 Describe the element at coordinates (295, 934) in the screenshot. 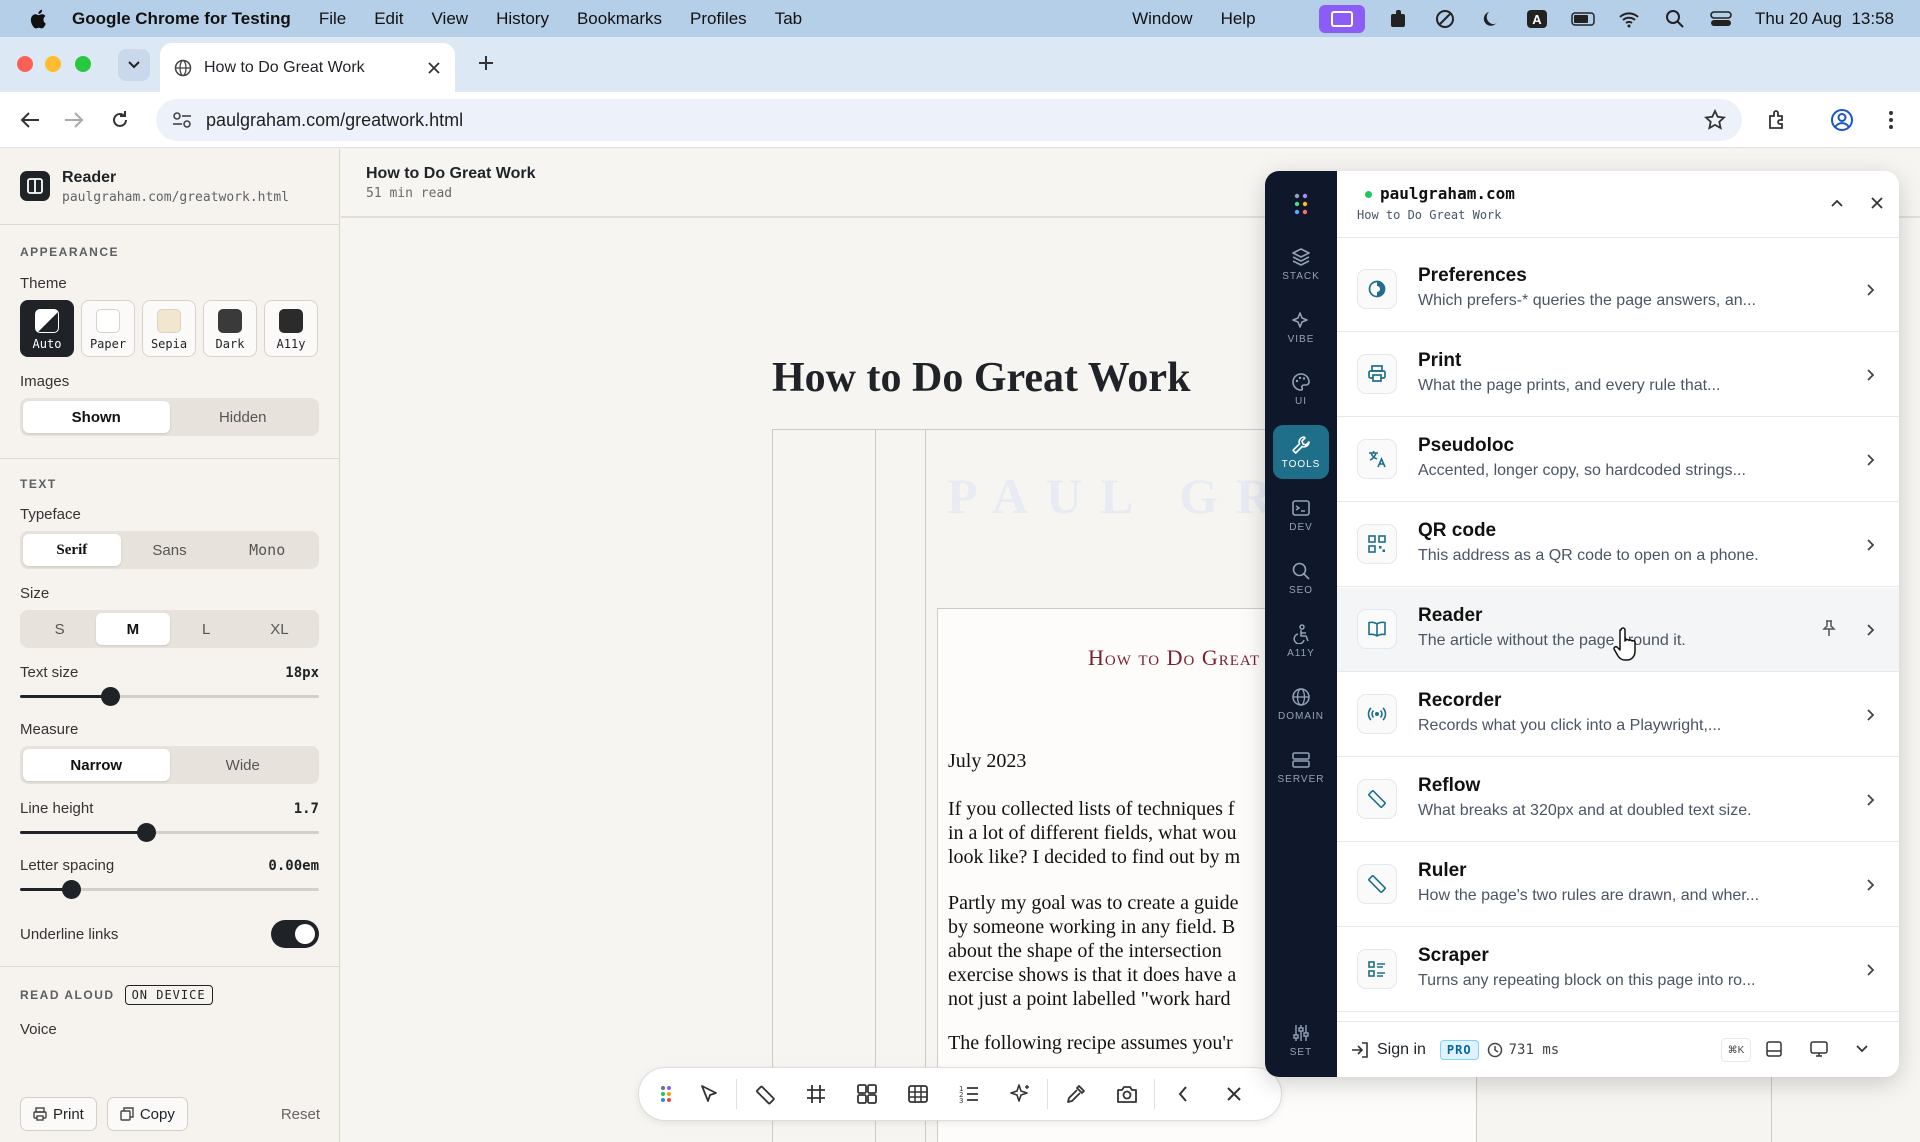

I see `underline-links-toggle` at that location.